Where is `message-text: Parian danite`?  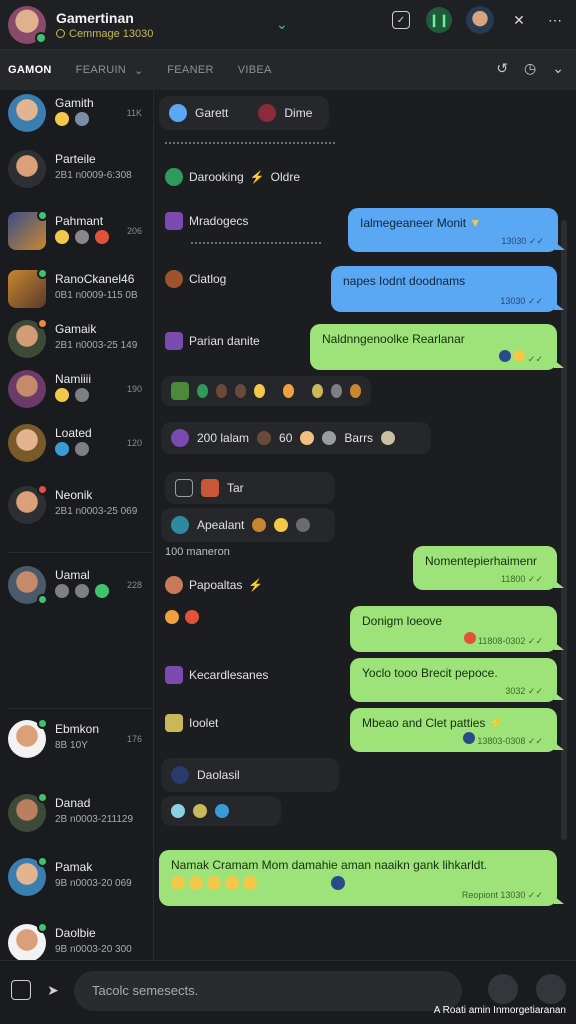
message-text: Parian danite is located at coordinates (224, 341).